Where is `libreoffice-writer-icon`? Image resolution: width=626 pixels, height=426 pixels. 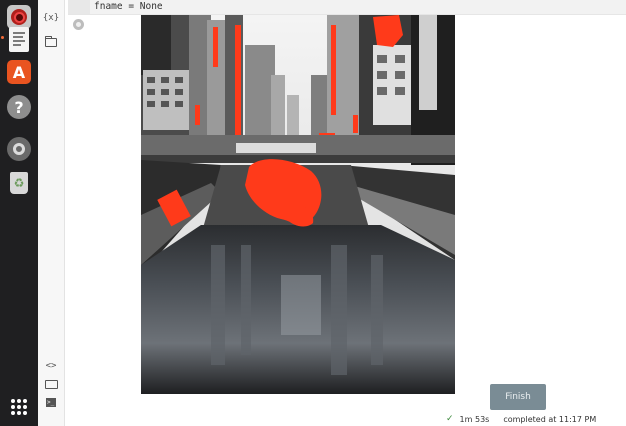 libreoffice-writer-icon is located at coordinates (19, 39).